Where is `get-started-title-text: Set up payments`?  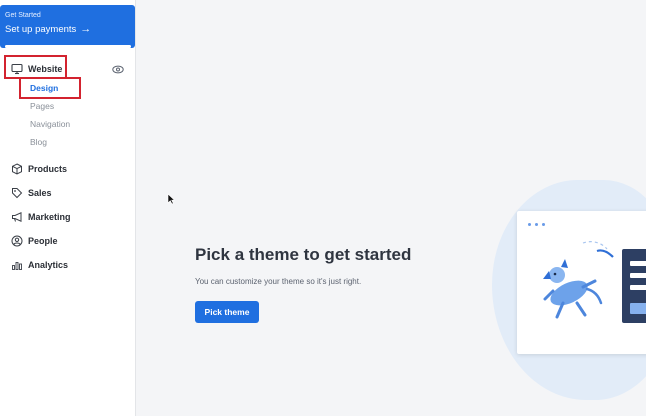 get-started-title-text: Set up payments is located at coordinates (41, 29).